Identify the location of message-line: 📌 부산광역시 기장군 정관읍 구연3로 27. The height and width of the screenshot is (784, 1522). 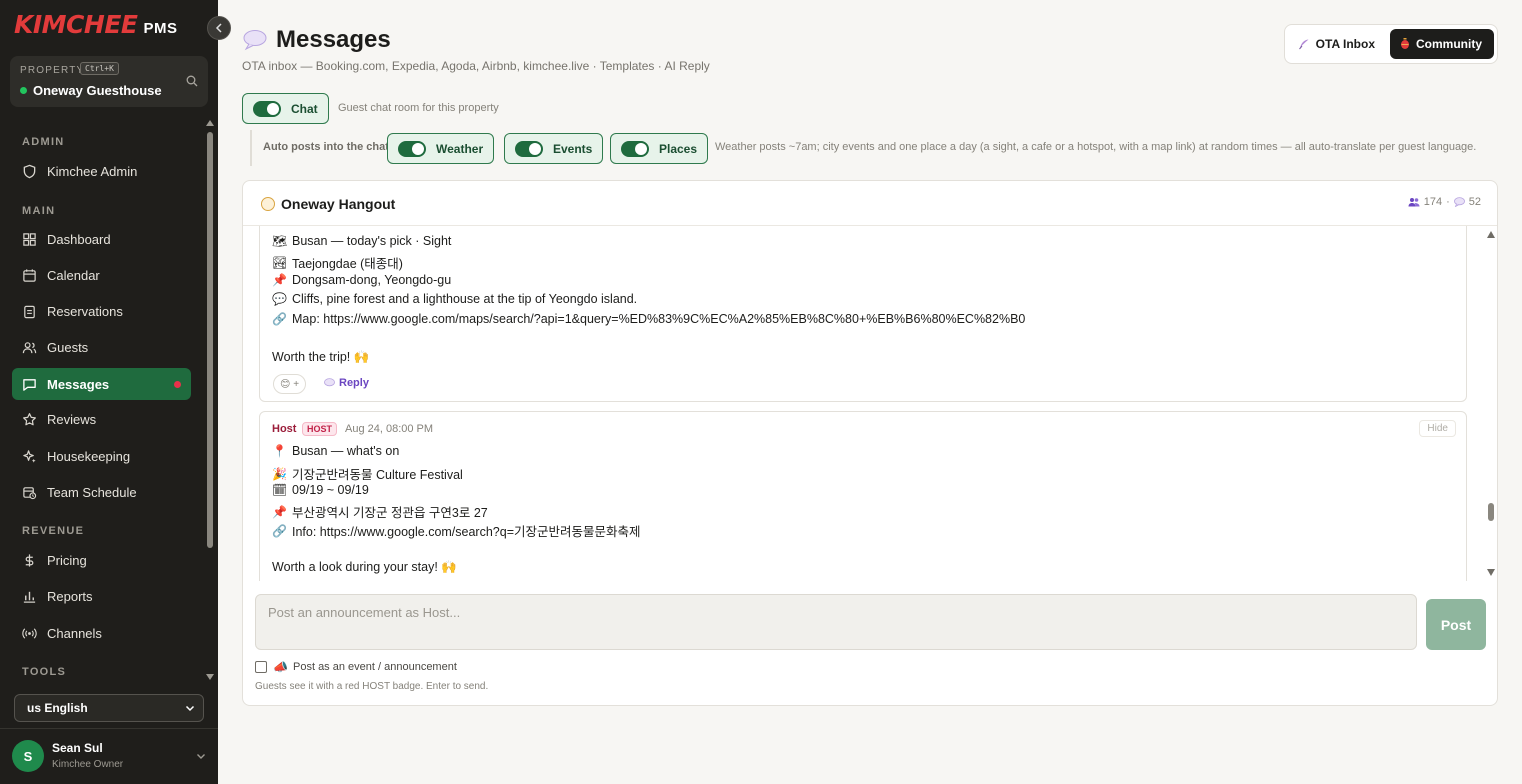
(380, 511).